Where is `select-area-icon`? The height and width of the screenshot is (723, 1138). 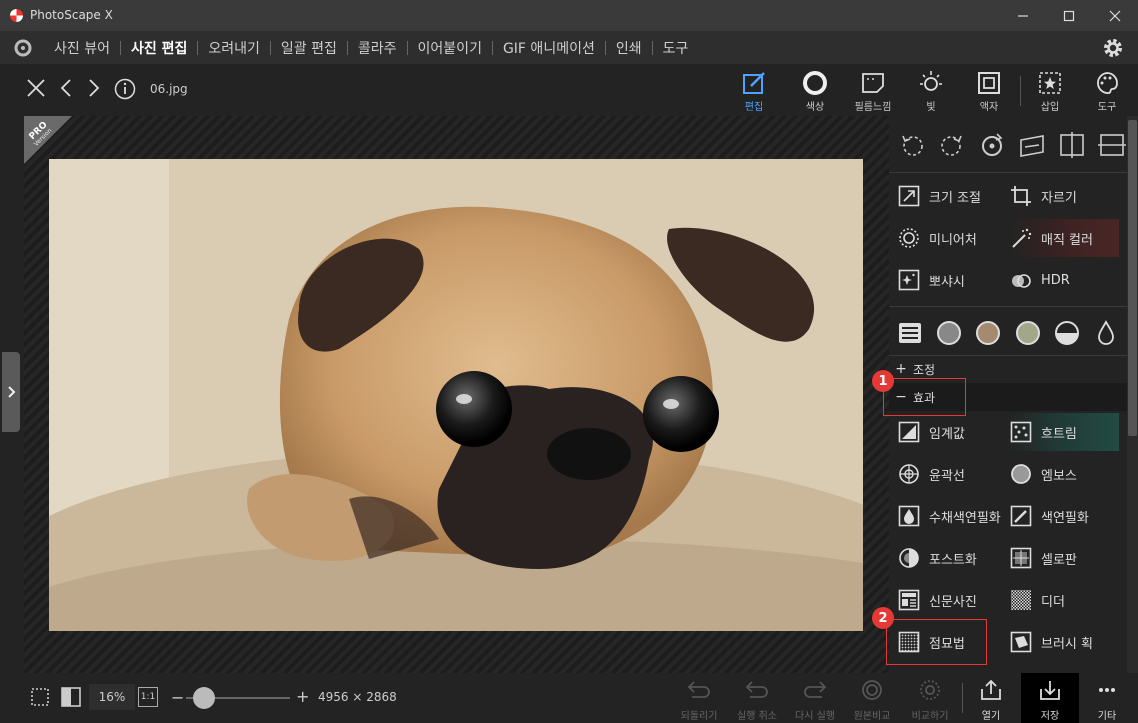
select-area-icon is located at coordinates (40, 699).